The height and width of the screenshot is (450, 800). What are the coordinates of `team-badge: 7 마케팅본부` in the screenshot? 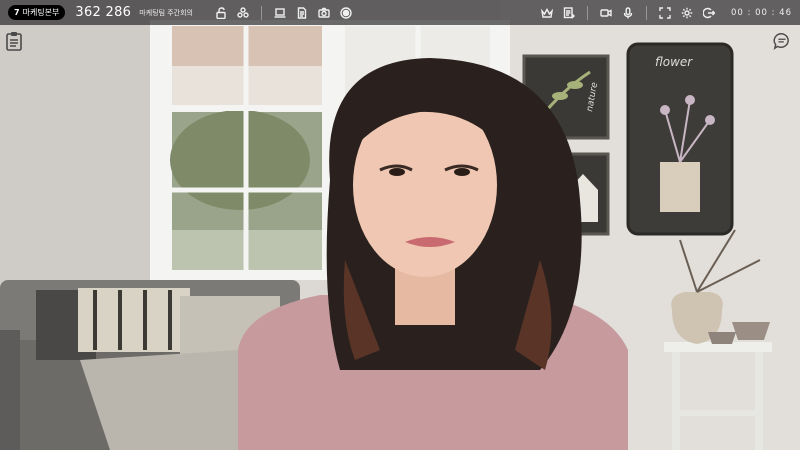 It's located at (37, 12).